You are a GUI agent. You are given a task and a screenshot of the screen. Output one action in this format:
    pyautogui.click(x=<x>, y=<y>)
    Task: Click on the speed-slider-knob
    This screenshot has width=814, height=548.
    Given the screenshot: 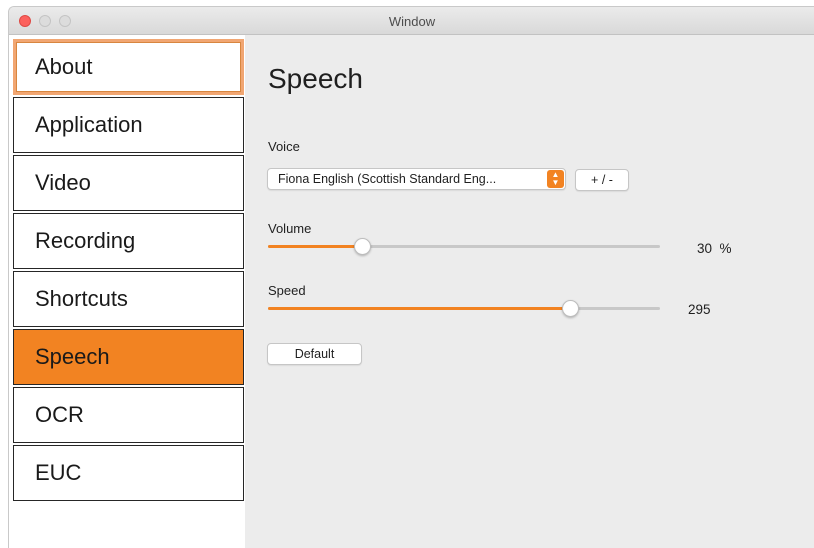 What is the action you would take?
    pyautogui.click(x=570, y=308)
    